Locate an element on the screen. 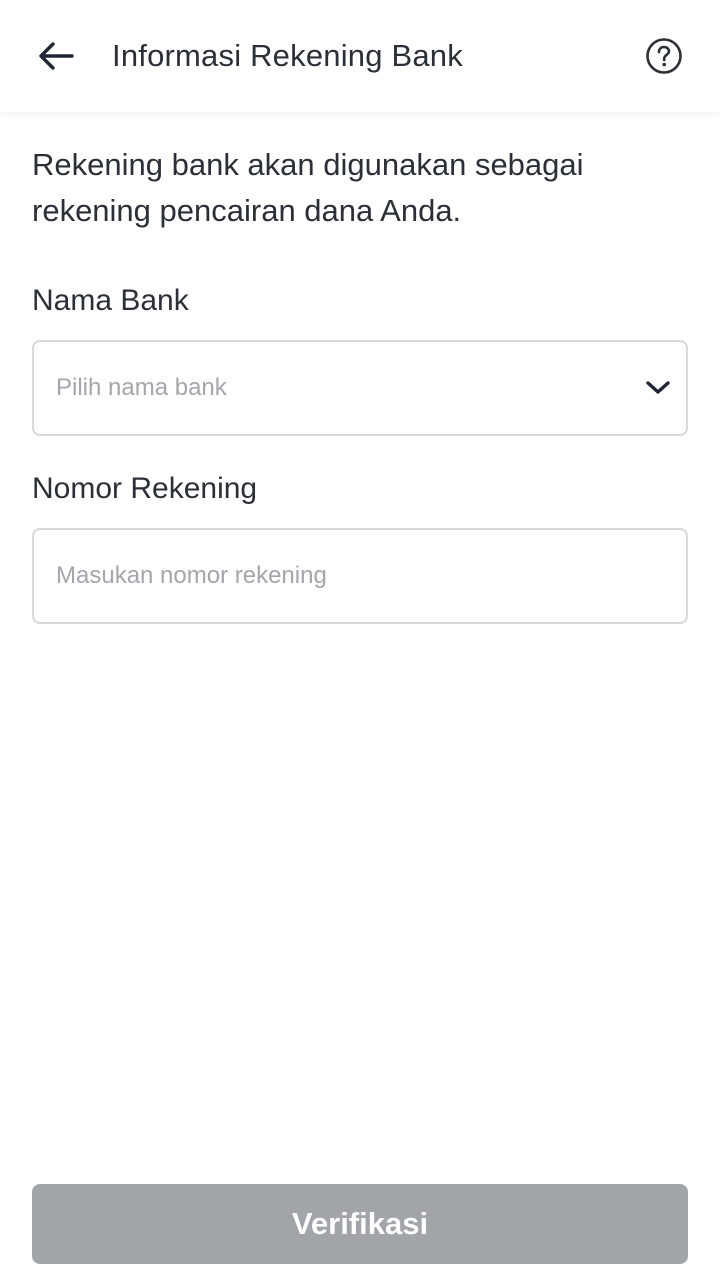 This screenshot has width=720, height=1280. question-circle-icon is located at coordinates (664, 56).